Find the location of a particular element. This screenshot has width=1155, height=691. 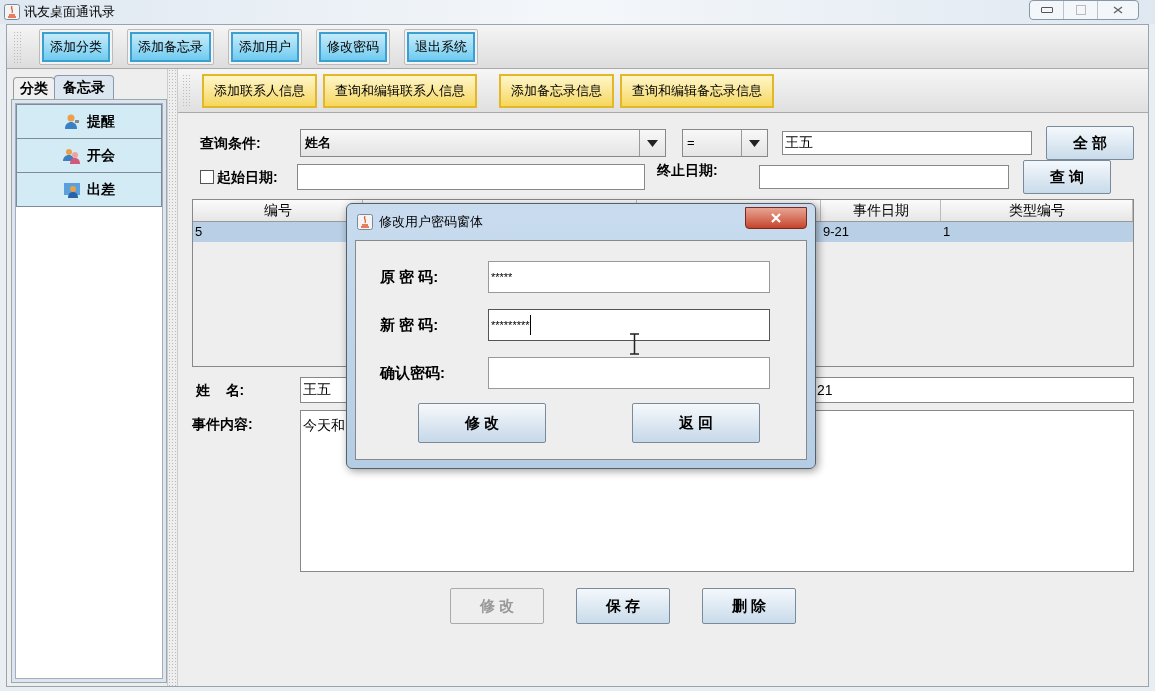

start-date-label: 起始日期: is located at coordinates (248, 177).